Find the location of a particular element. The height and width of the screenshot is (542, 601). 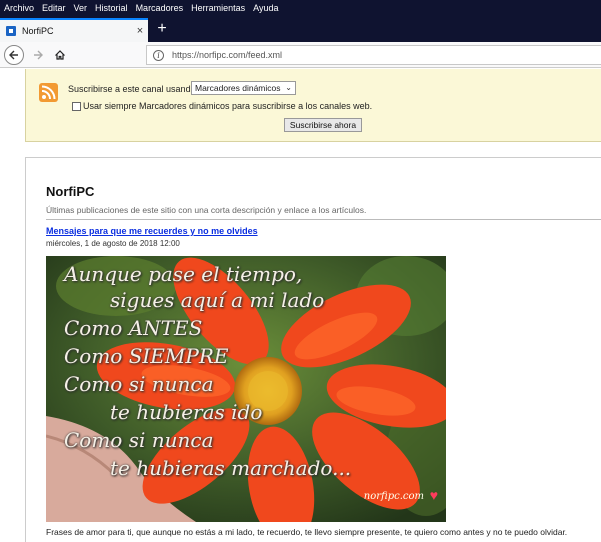

home-icon is located at coordinates (60, 55).